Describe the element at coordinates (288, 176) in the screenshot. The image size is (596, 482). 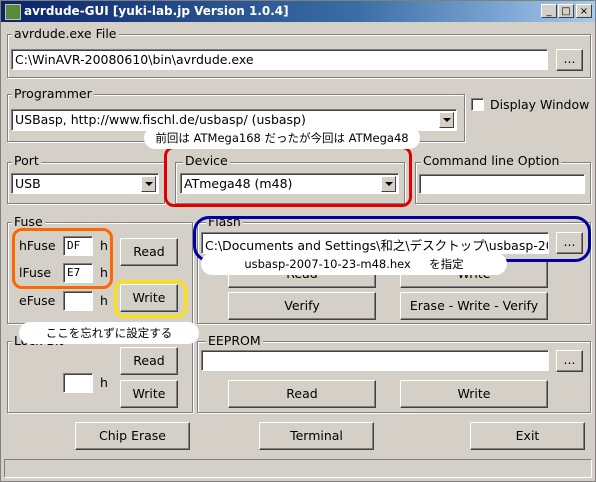
I see `device-highlight-ring` at that location.